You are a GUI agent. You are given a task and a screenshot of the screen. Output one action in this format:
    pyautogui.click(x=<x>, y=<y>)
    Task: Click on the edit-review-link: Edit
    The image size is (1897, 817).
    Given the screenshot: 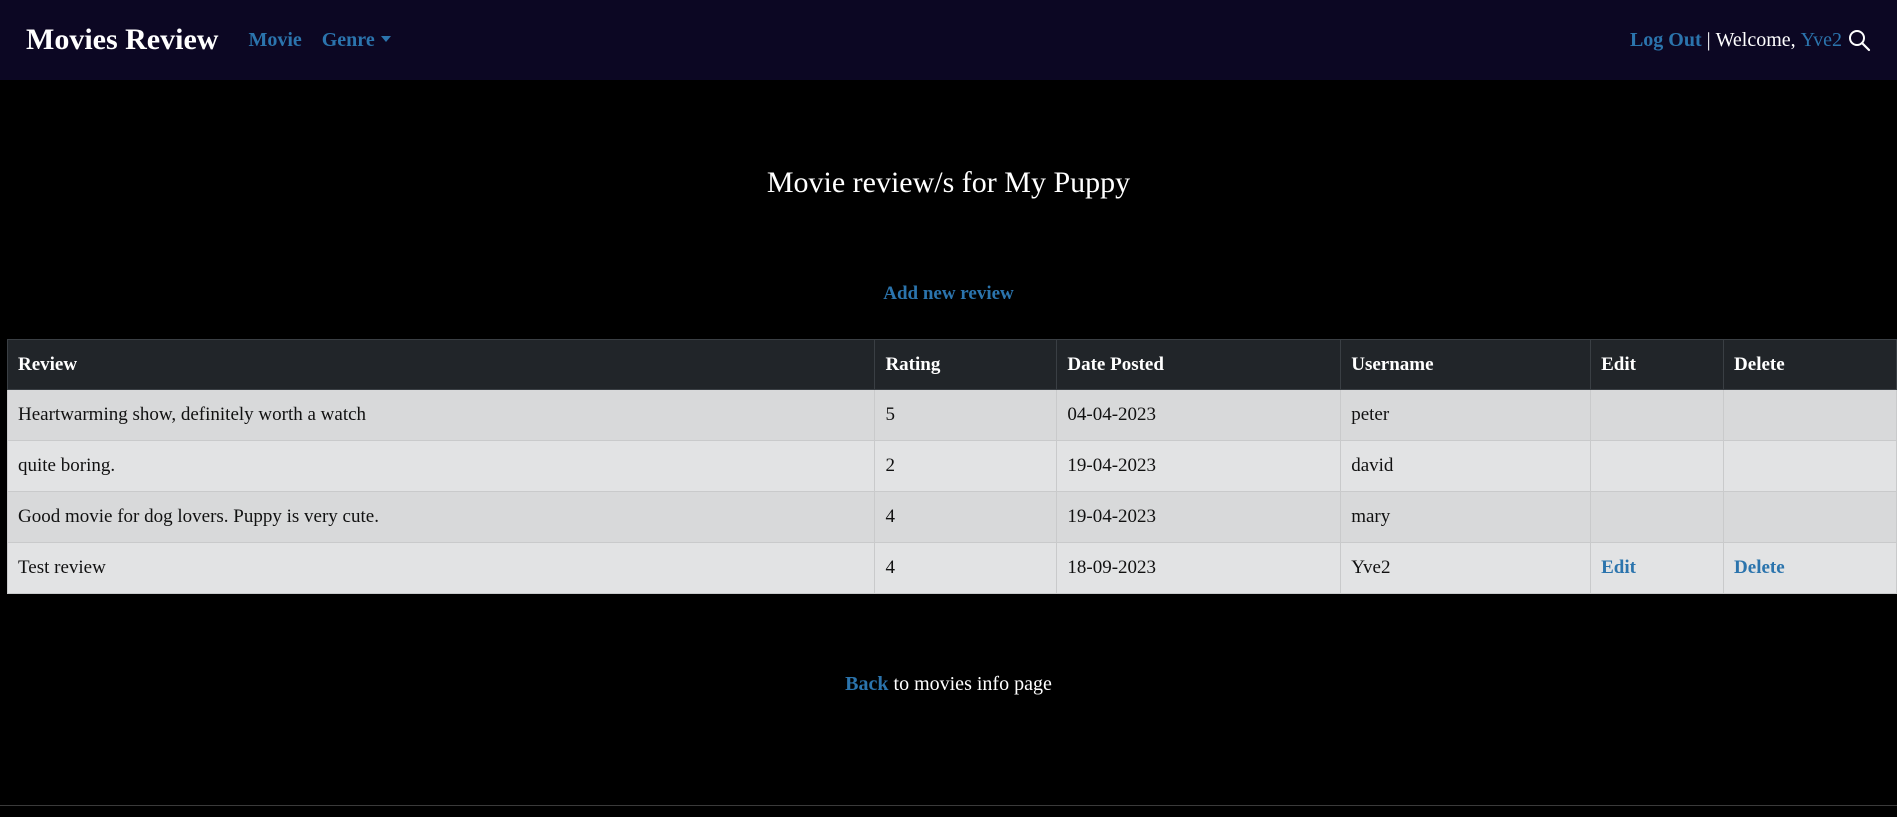 What is the action you would take?
    pyautogui.click(x=1618, y=567)
    